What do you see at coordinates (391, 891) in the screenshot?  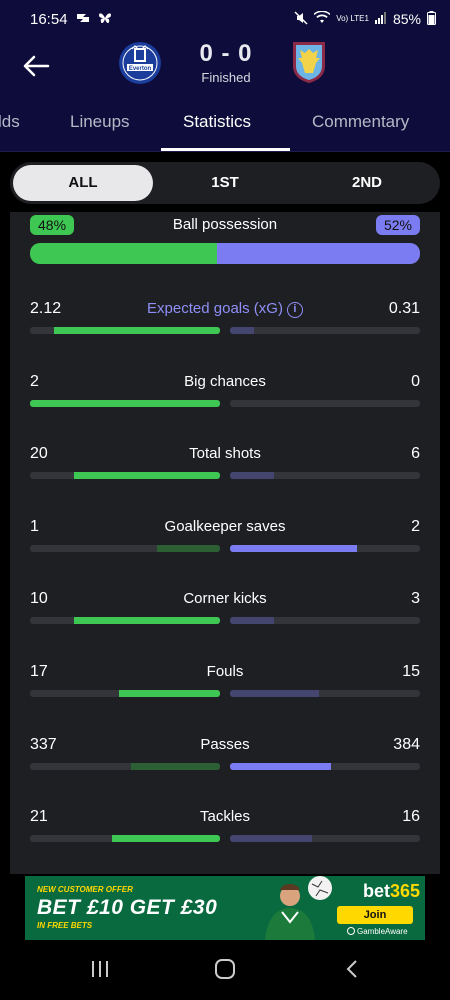 I see `ad-brand-logo: bet365` at bounding box center [391, 891].